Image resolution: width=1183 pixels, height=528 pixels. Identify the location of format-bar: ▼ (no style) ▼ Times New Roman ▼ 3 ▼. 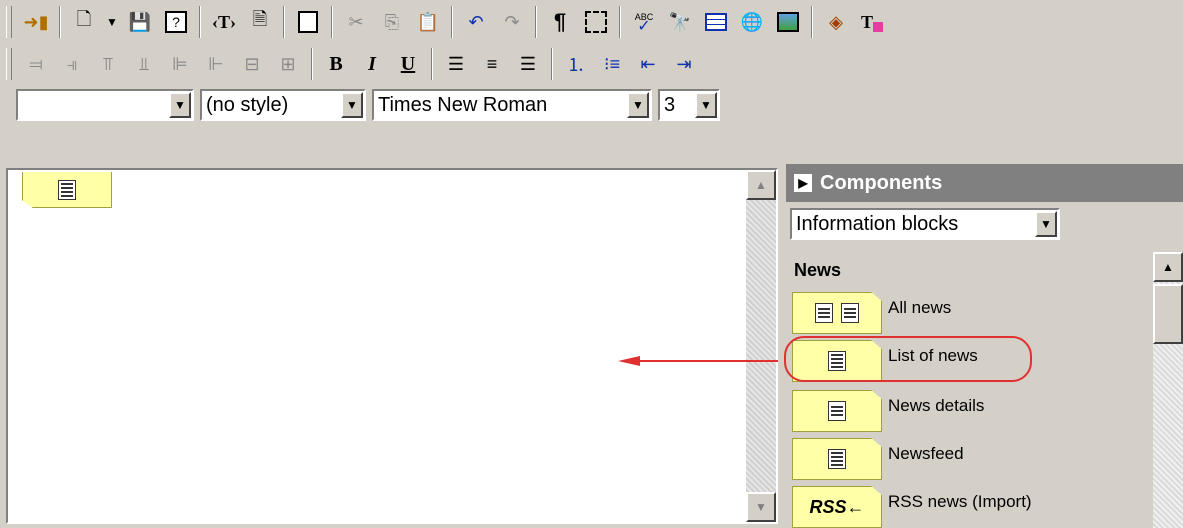
(591, 105).